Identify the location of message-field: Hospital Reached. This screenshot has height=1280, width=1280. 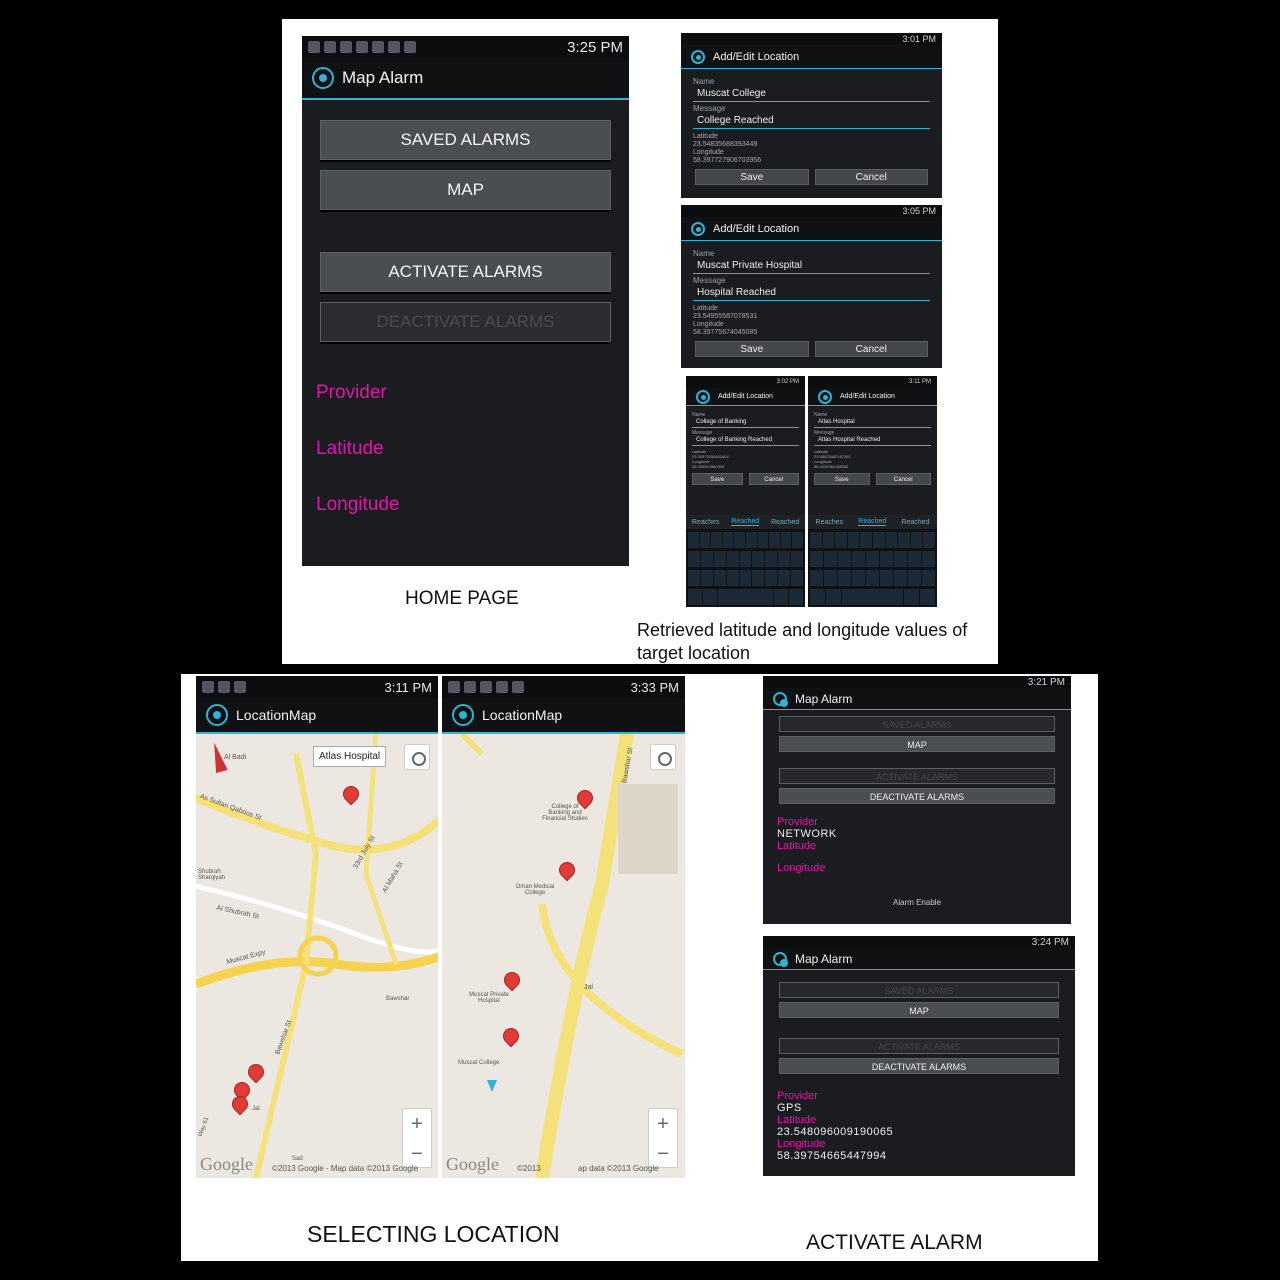
(811, 294).